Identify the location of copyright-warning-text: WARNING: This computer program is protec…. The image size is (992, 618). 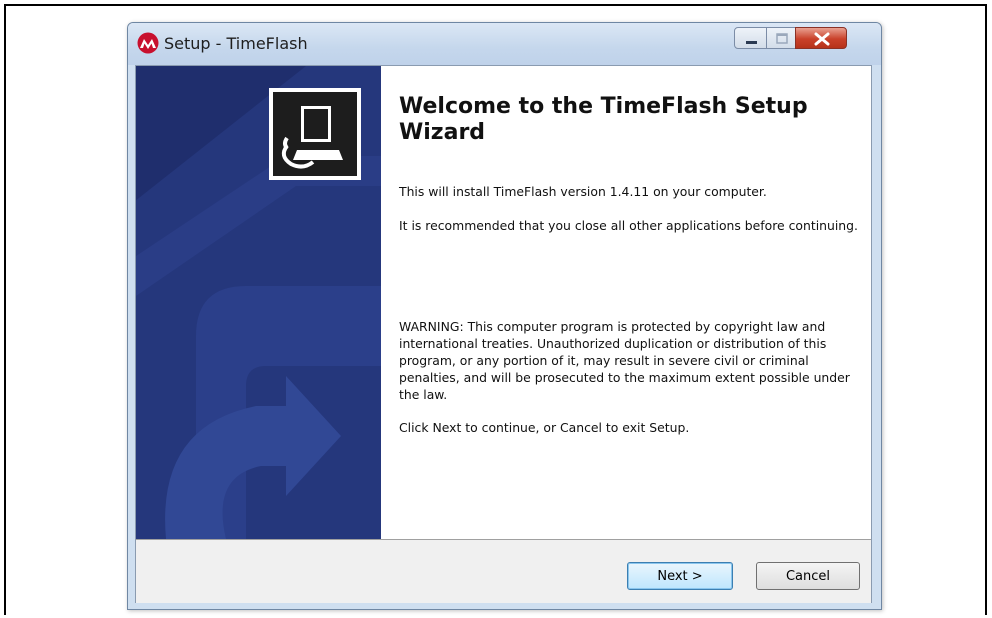
(624, 360).